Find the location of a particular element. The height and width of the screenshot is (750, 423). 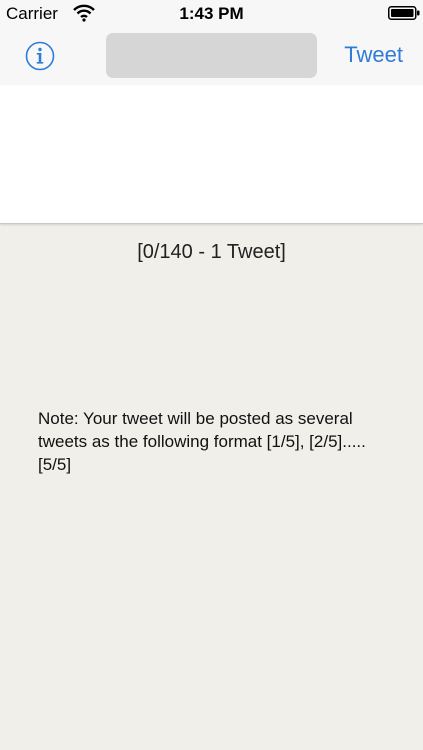

title-field is located at coordinates (211, 55).